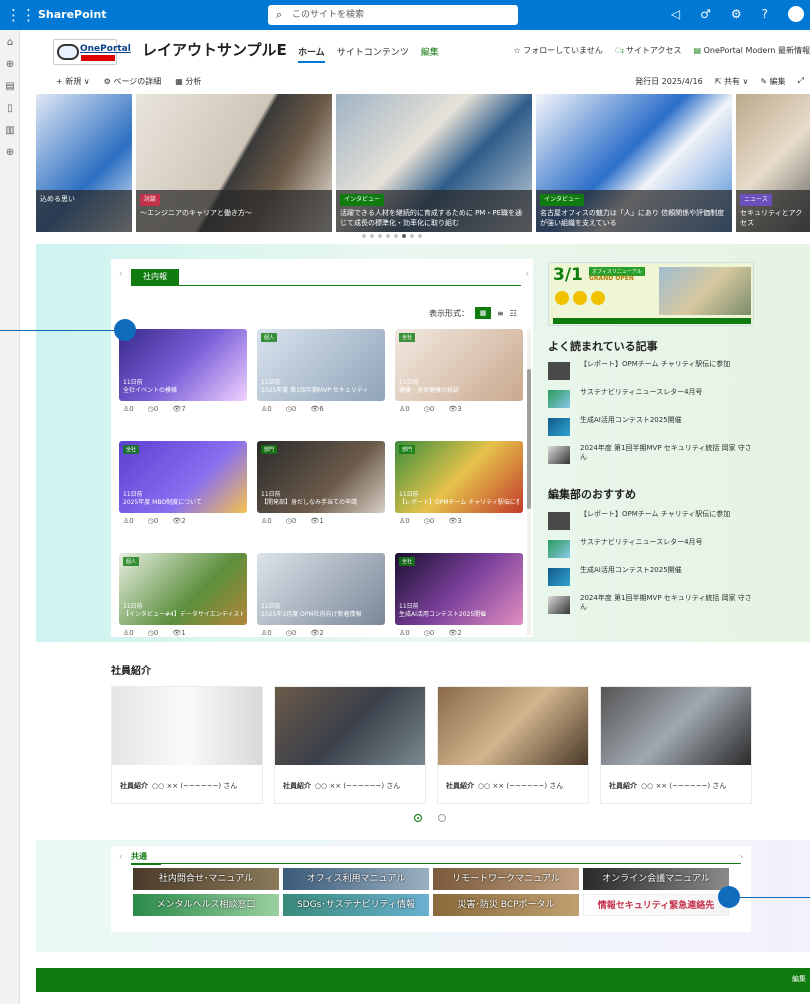 The image size is (810, 1004). Describe the element at coordinates (125, 330) in the screenshot. I see `annotation-marker` at that location.